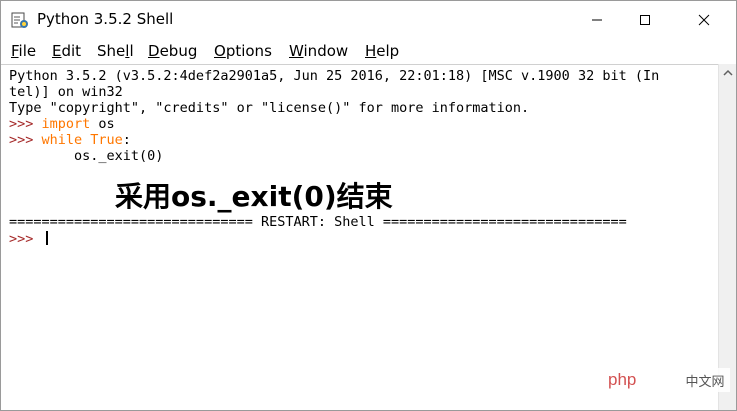 The height and width of the screenshot is (411, 737). Describe the element at coordinates (126, 140) in the screenshot. I see `code-text: :` at that location.